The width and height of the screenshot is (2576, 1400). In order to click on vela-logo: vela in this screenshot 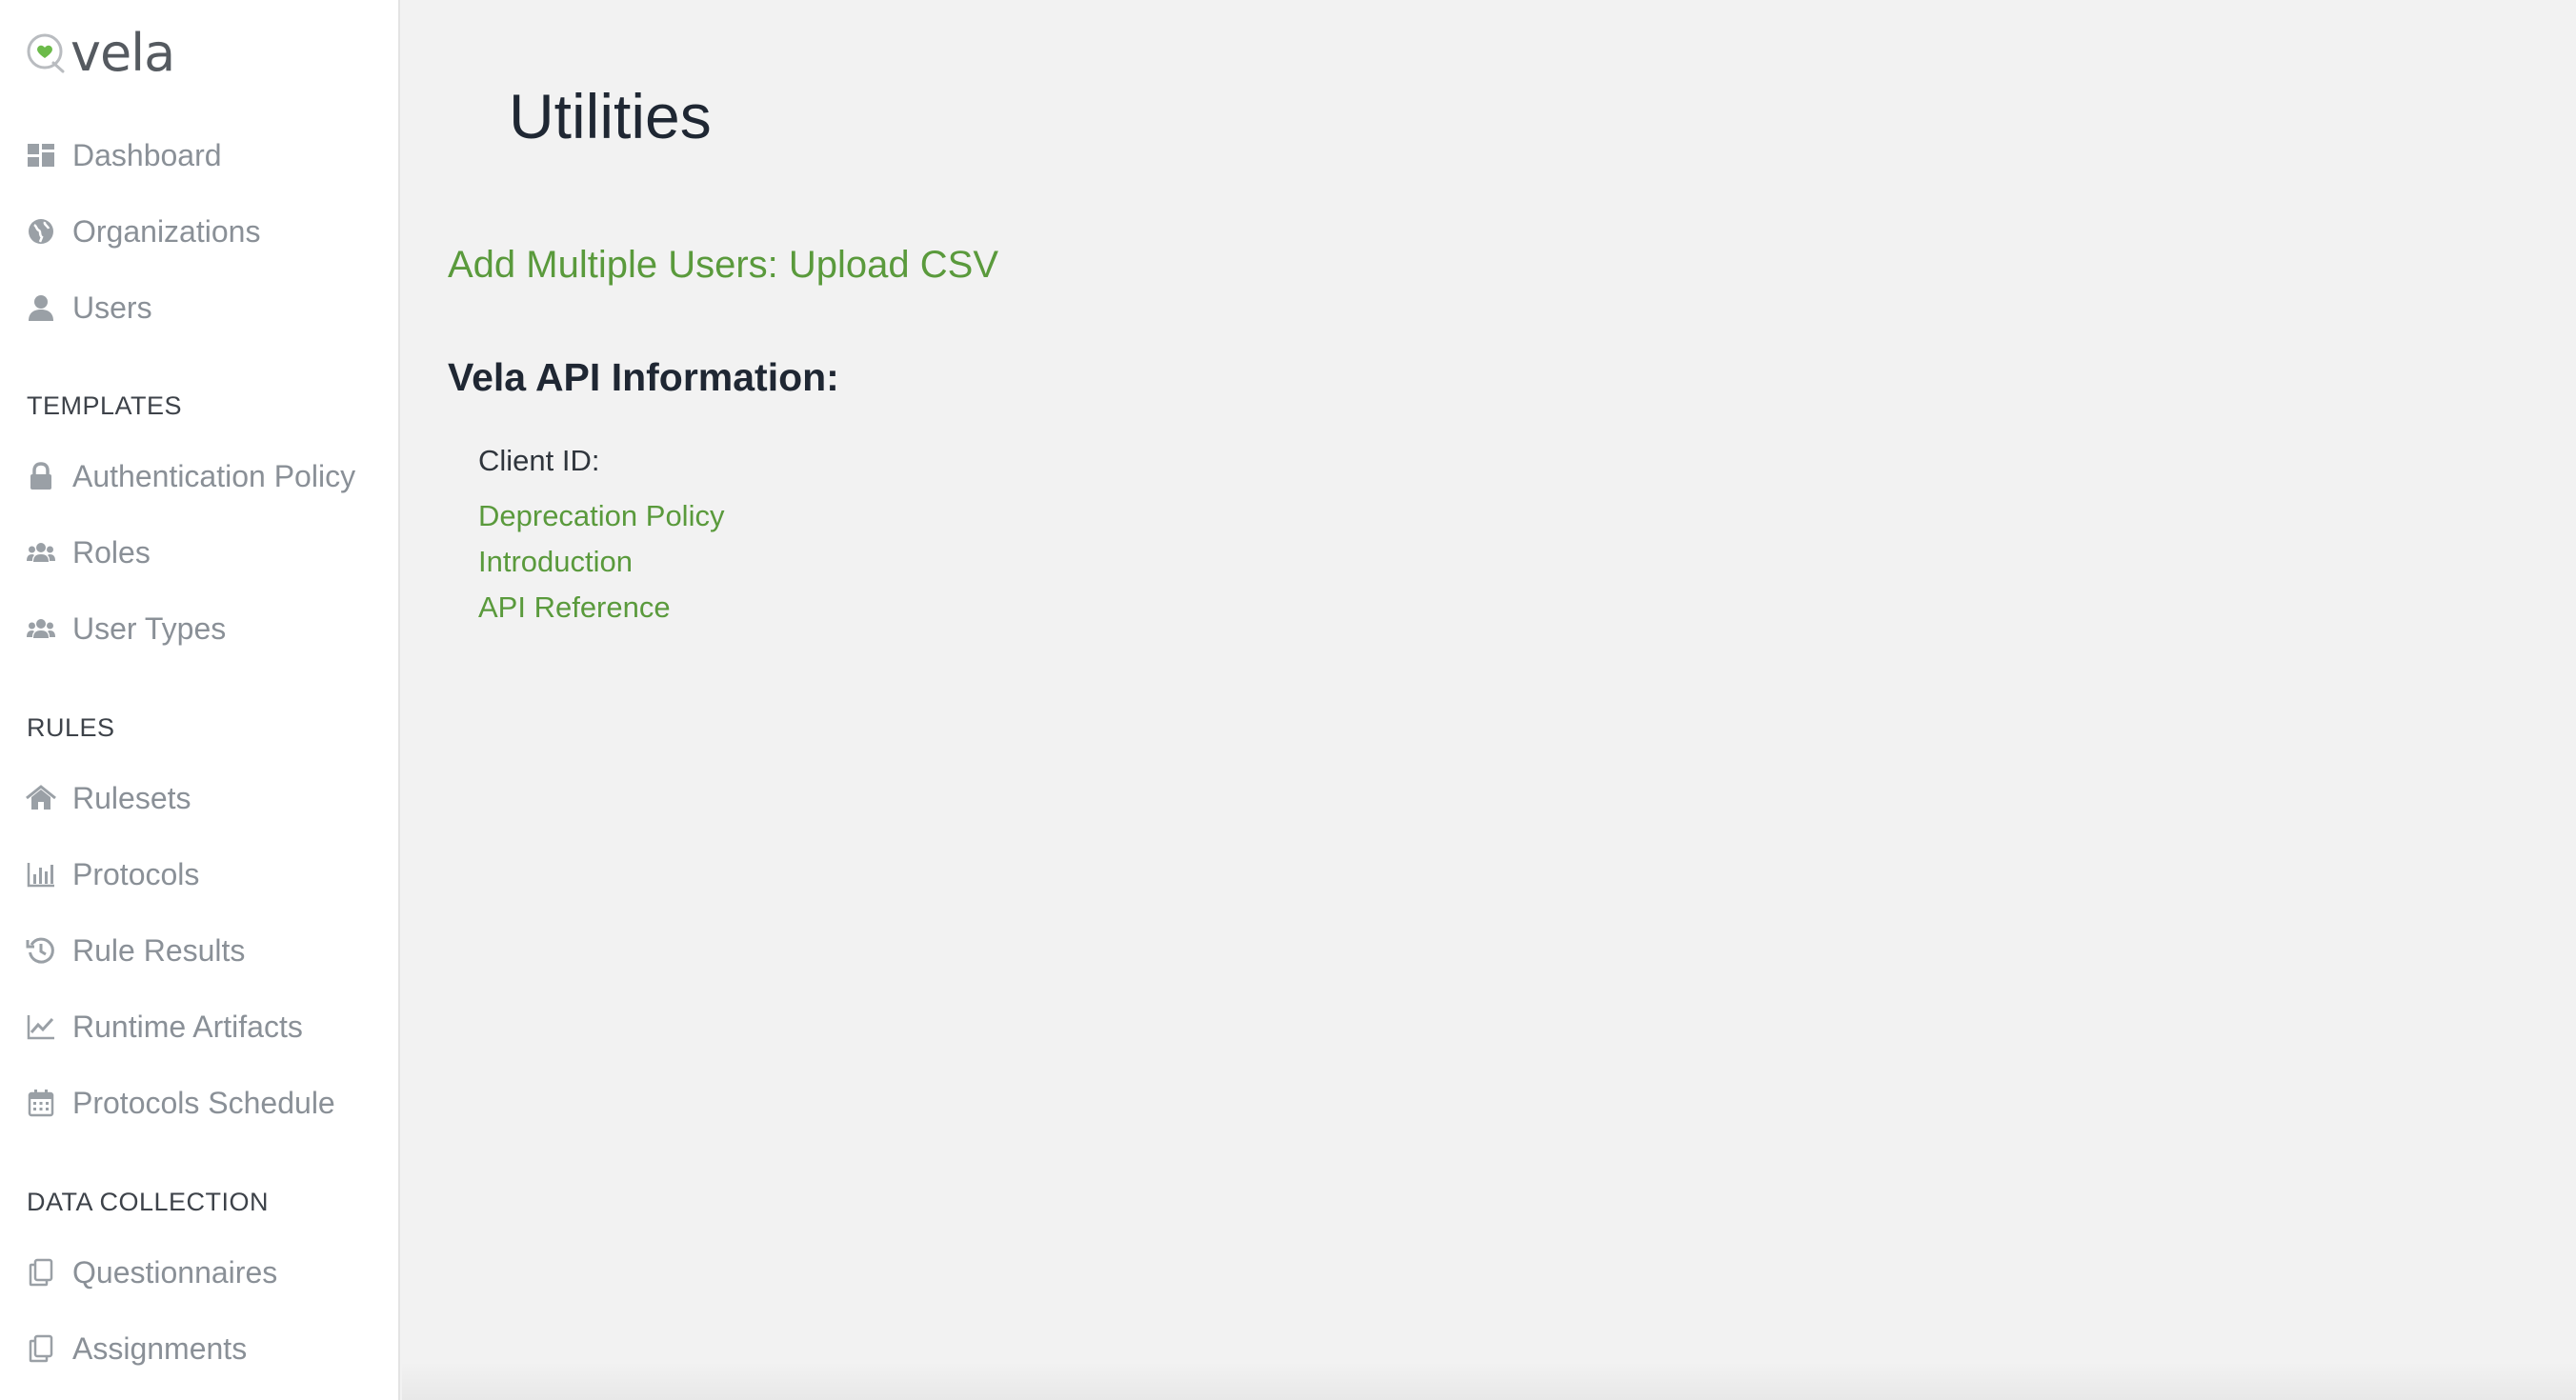, I will do `click(100, 53)`.